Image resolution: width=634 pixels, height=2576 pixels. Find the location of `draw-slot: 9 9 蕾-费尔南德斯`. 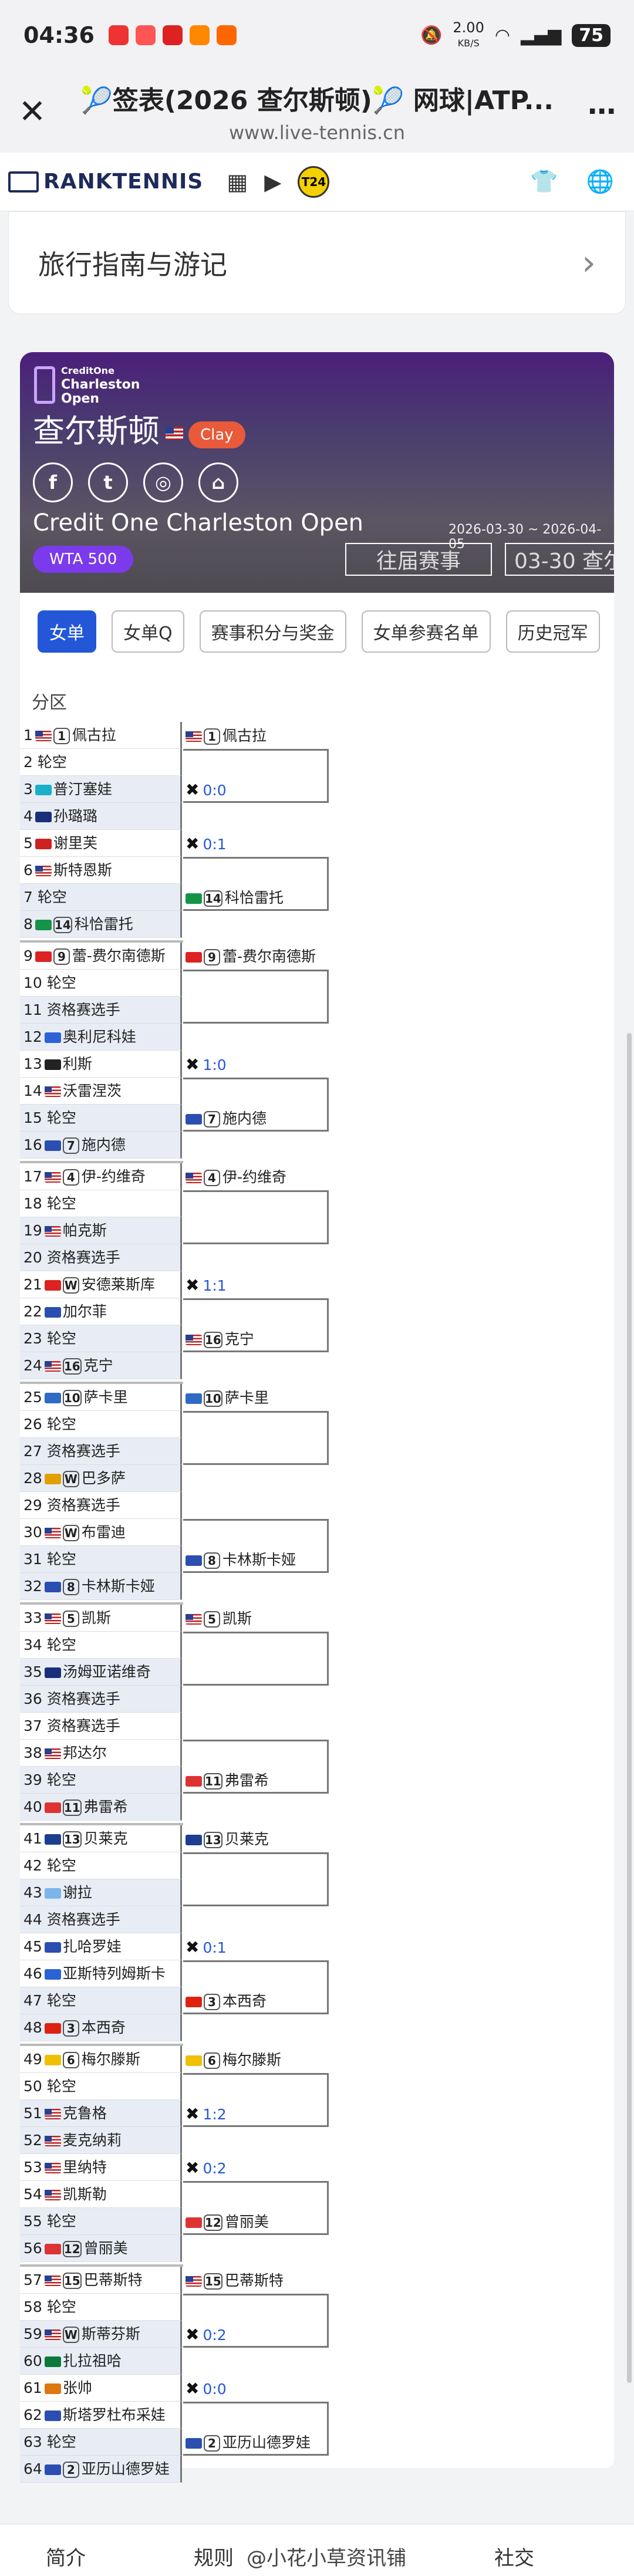

draw-slot: 9 9 蕾-费尔南德斯 is located at coordinates (101, 957).